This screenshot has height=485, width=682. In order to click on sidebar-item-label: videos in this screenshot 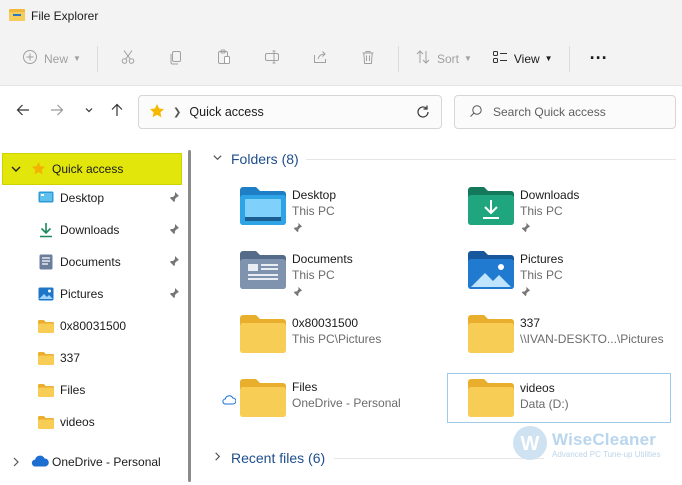, I will do `click(77, 422)`.